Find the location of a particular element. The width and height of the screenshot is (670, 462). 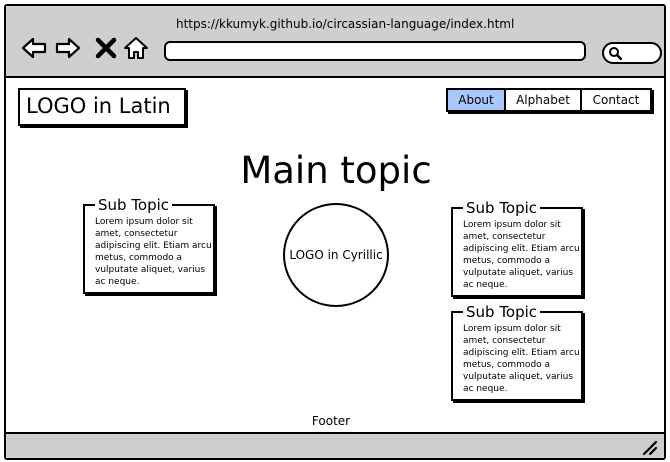

search-icon is located at coordinates (615, 53).